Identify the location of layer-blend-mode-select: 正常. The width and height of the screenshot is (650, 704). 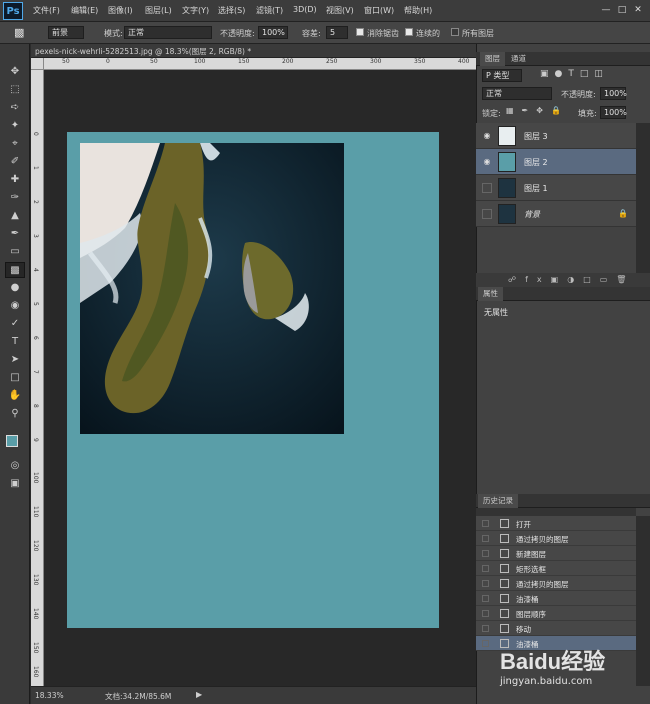
(517, 93).